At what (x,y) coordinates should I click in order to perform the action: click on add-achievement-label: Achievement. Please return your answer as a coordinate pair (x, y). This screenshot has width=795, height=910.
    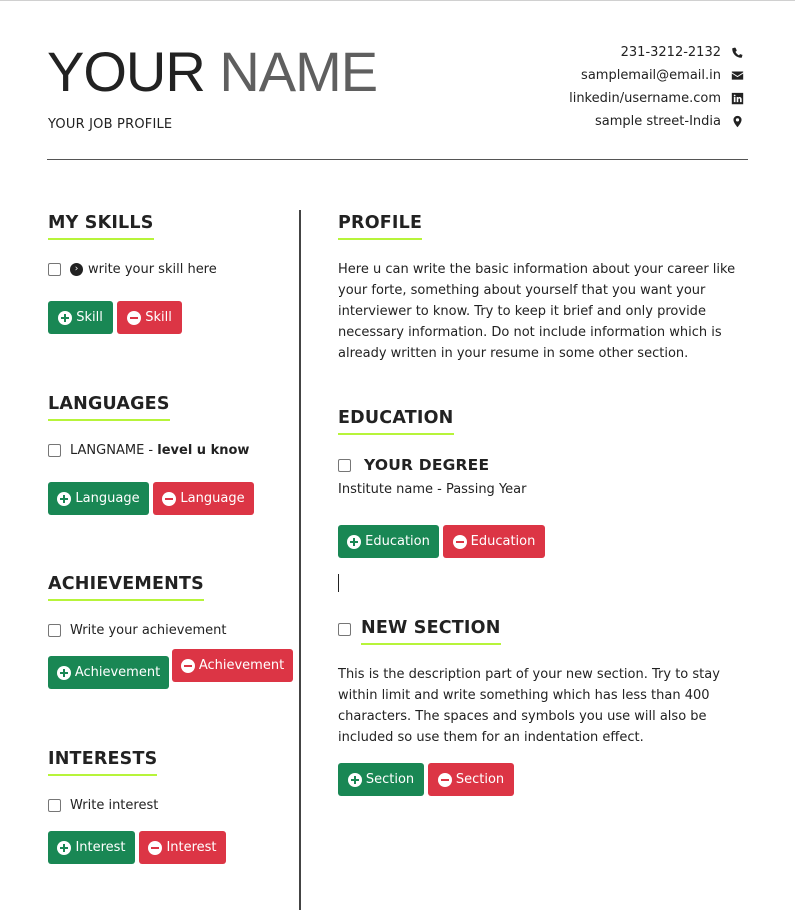
    Looking at the image, I should click on (117, 672).